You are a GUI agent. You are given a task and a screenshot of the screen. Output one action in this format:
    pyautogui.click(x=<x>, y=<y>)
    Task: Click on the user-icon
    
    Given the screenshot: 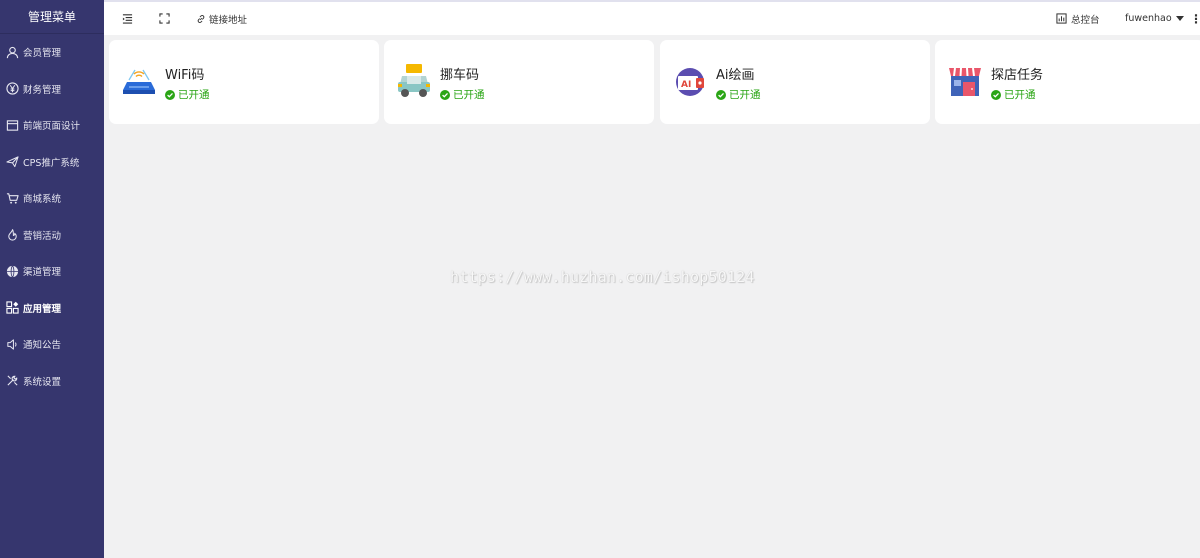 What is the action you would take?
    pyautogui.click(x=12, y=52)
    